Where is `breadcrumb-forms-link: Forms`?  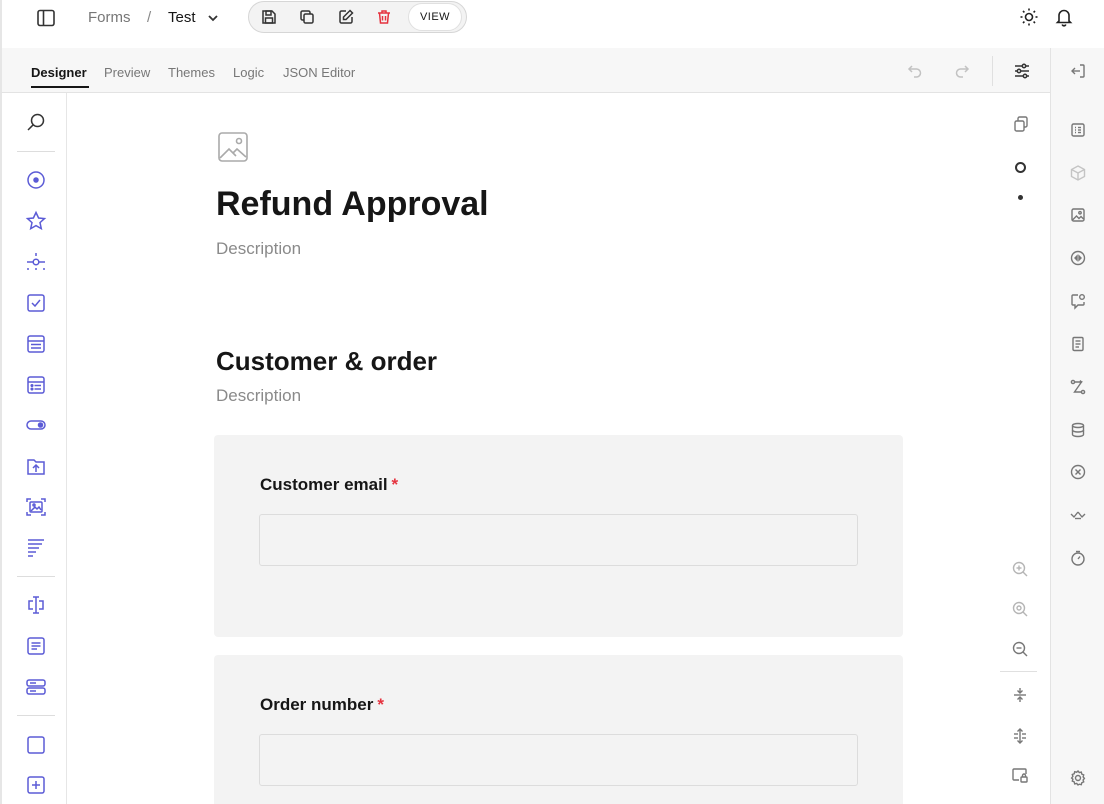 breadcrumb-forms-link: Forms is located at coordinates (109, 17).